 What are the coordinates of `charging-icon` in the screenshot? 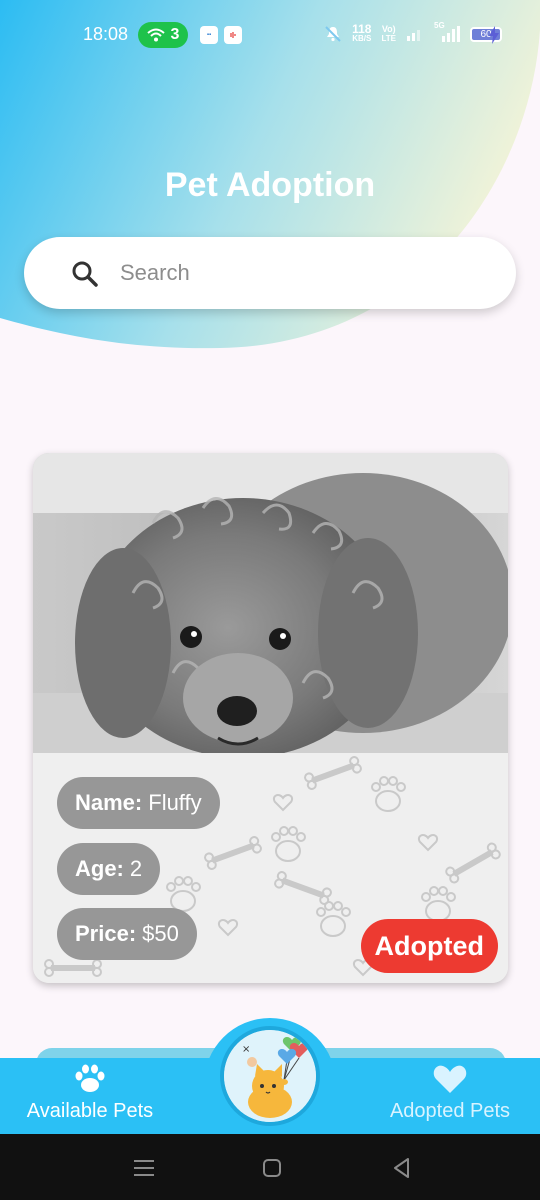 It's located at (494, 35).